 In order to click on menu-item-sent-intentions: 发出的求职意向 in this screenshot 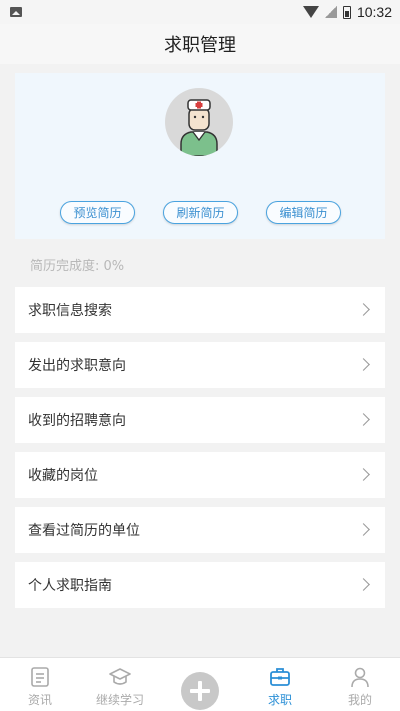, I will do `click(200, 365)`.